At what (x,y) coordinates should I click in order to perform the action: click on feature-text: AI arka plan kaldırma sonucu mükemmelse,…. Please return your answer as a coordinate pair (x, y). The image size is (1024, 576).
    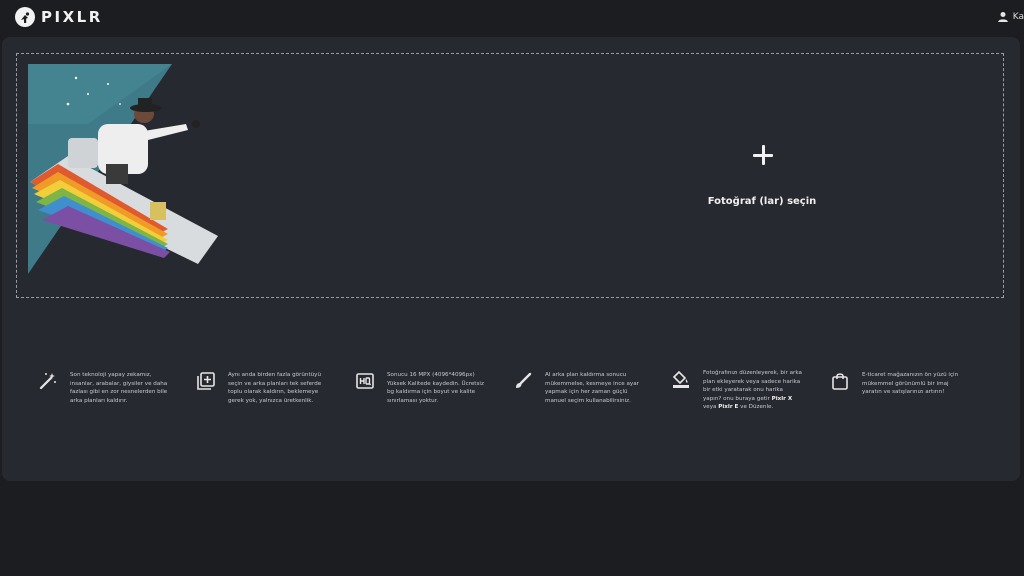
    Looking at the image, I should click on (592, 388).